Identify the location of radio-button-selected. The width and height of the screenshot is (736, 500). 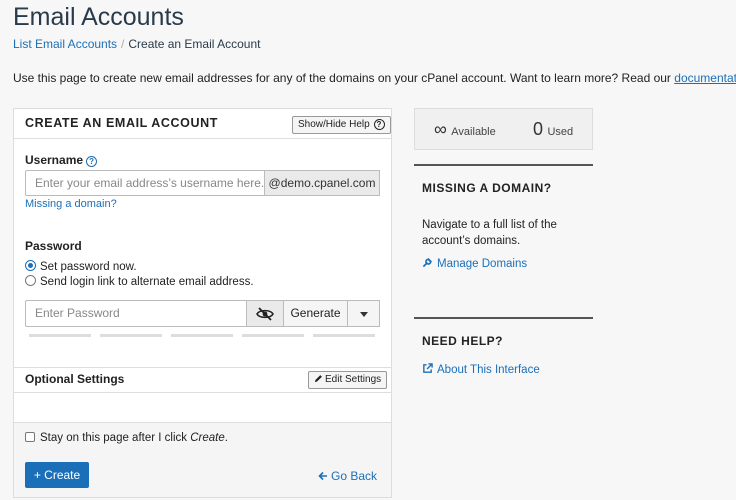
(30, 265).